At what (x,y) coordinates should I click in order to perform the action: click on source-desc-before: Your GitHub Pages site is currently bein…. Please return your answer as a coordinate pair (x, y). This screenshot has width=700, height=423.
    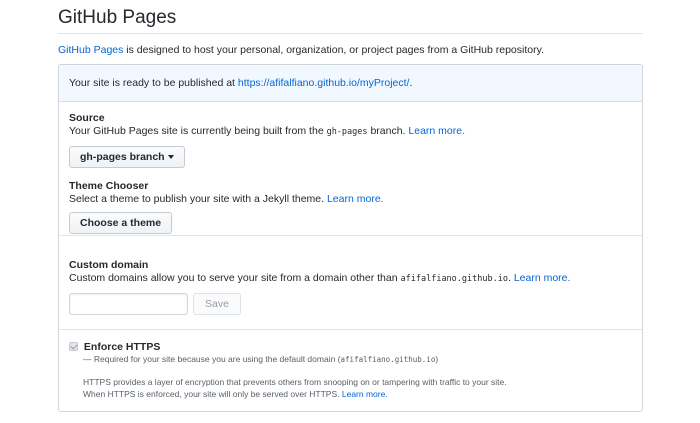
    Looking at the image, I should click on (198, 131).